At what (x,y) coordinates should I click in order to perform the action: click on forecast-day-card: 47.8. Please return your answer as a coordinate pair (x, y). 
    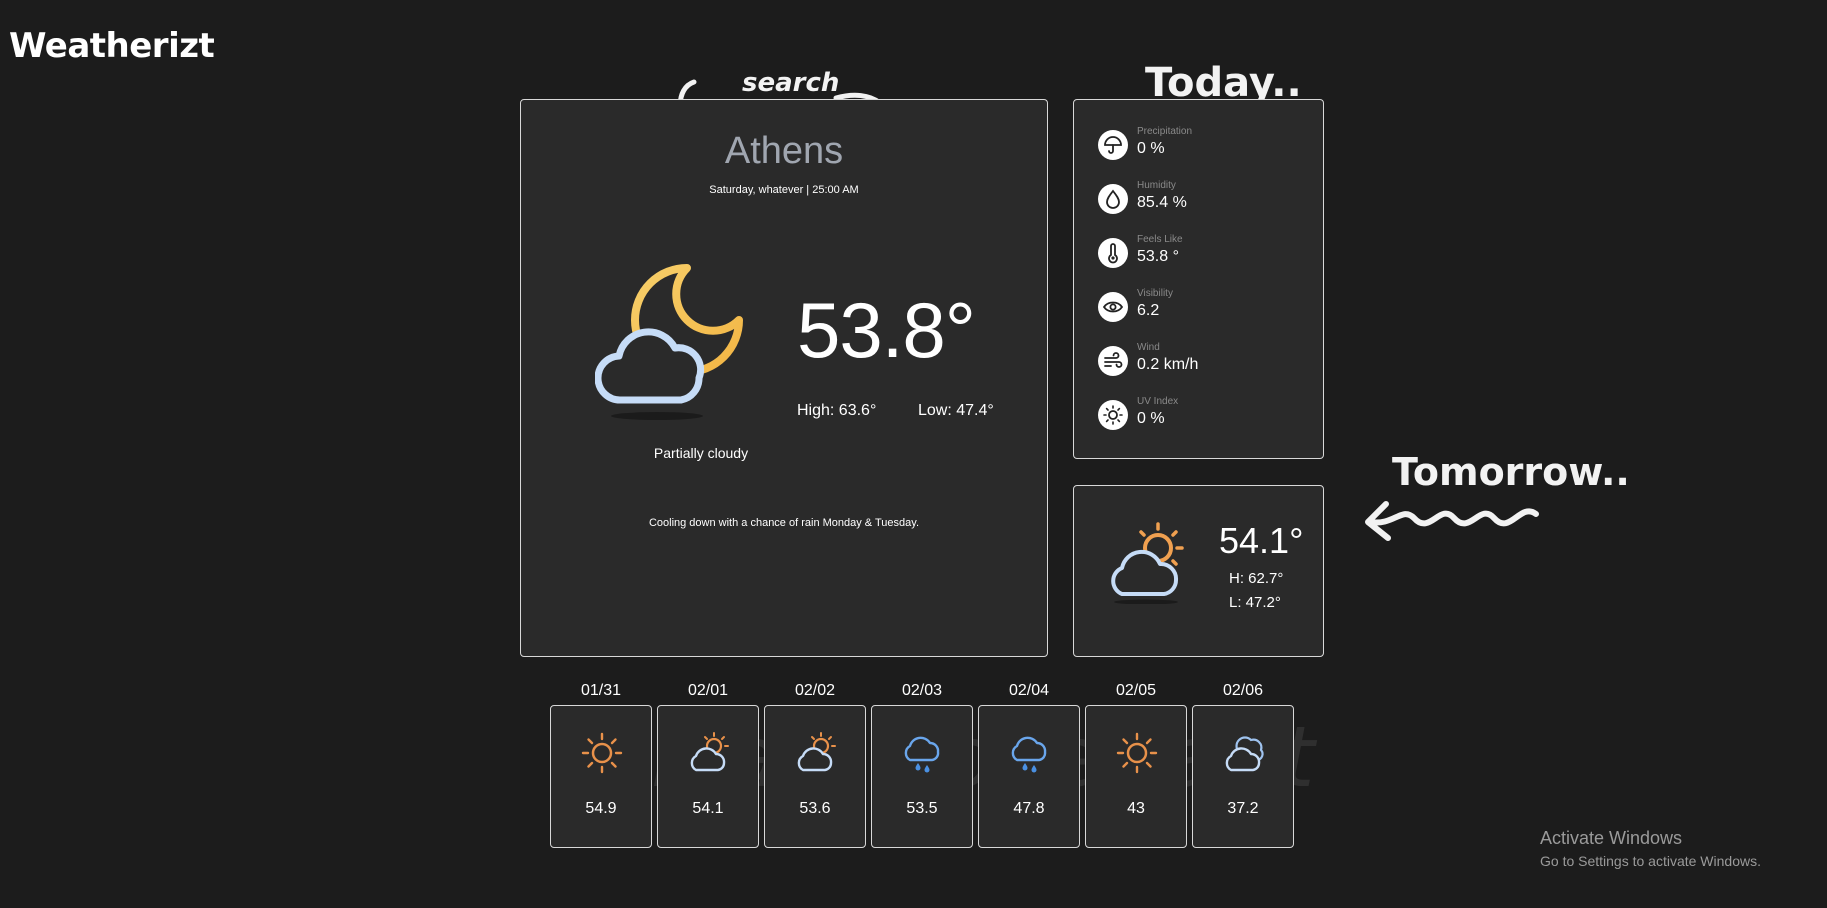
    Looking at the image, I should click on (1029, 776).